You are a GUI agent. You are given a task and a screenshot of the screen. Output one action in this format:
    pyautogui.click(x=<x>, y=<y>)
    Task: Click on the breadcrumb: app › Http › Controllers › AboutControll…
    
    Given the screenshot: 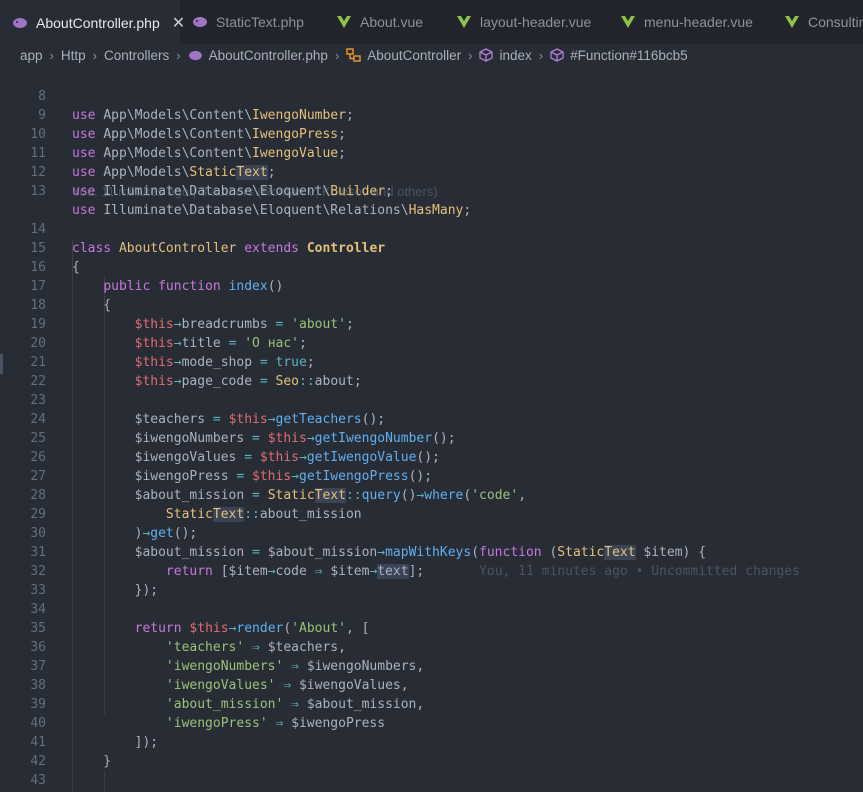 What is the action you would take?
    pyautogui.click(x=431, y=55)
    